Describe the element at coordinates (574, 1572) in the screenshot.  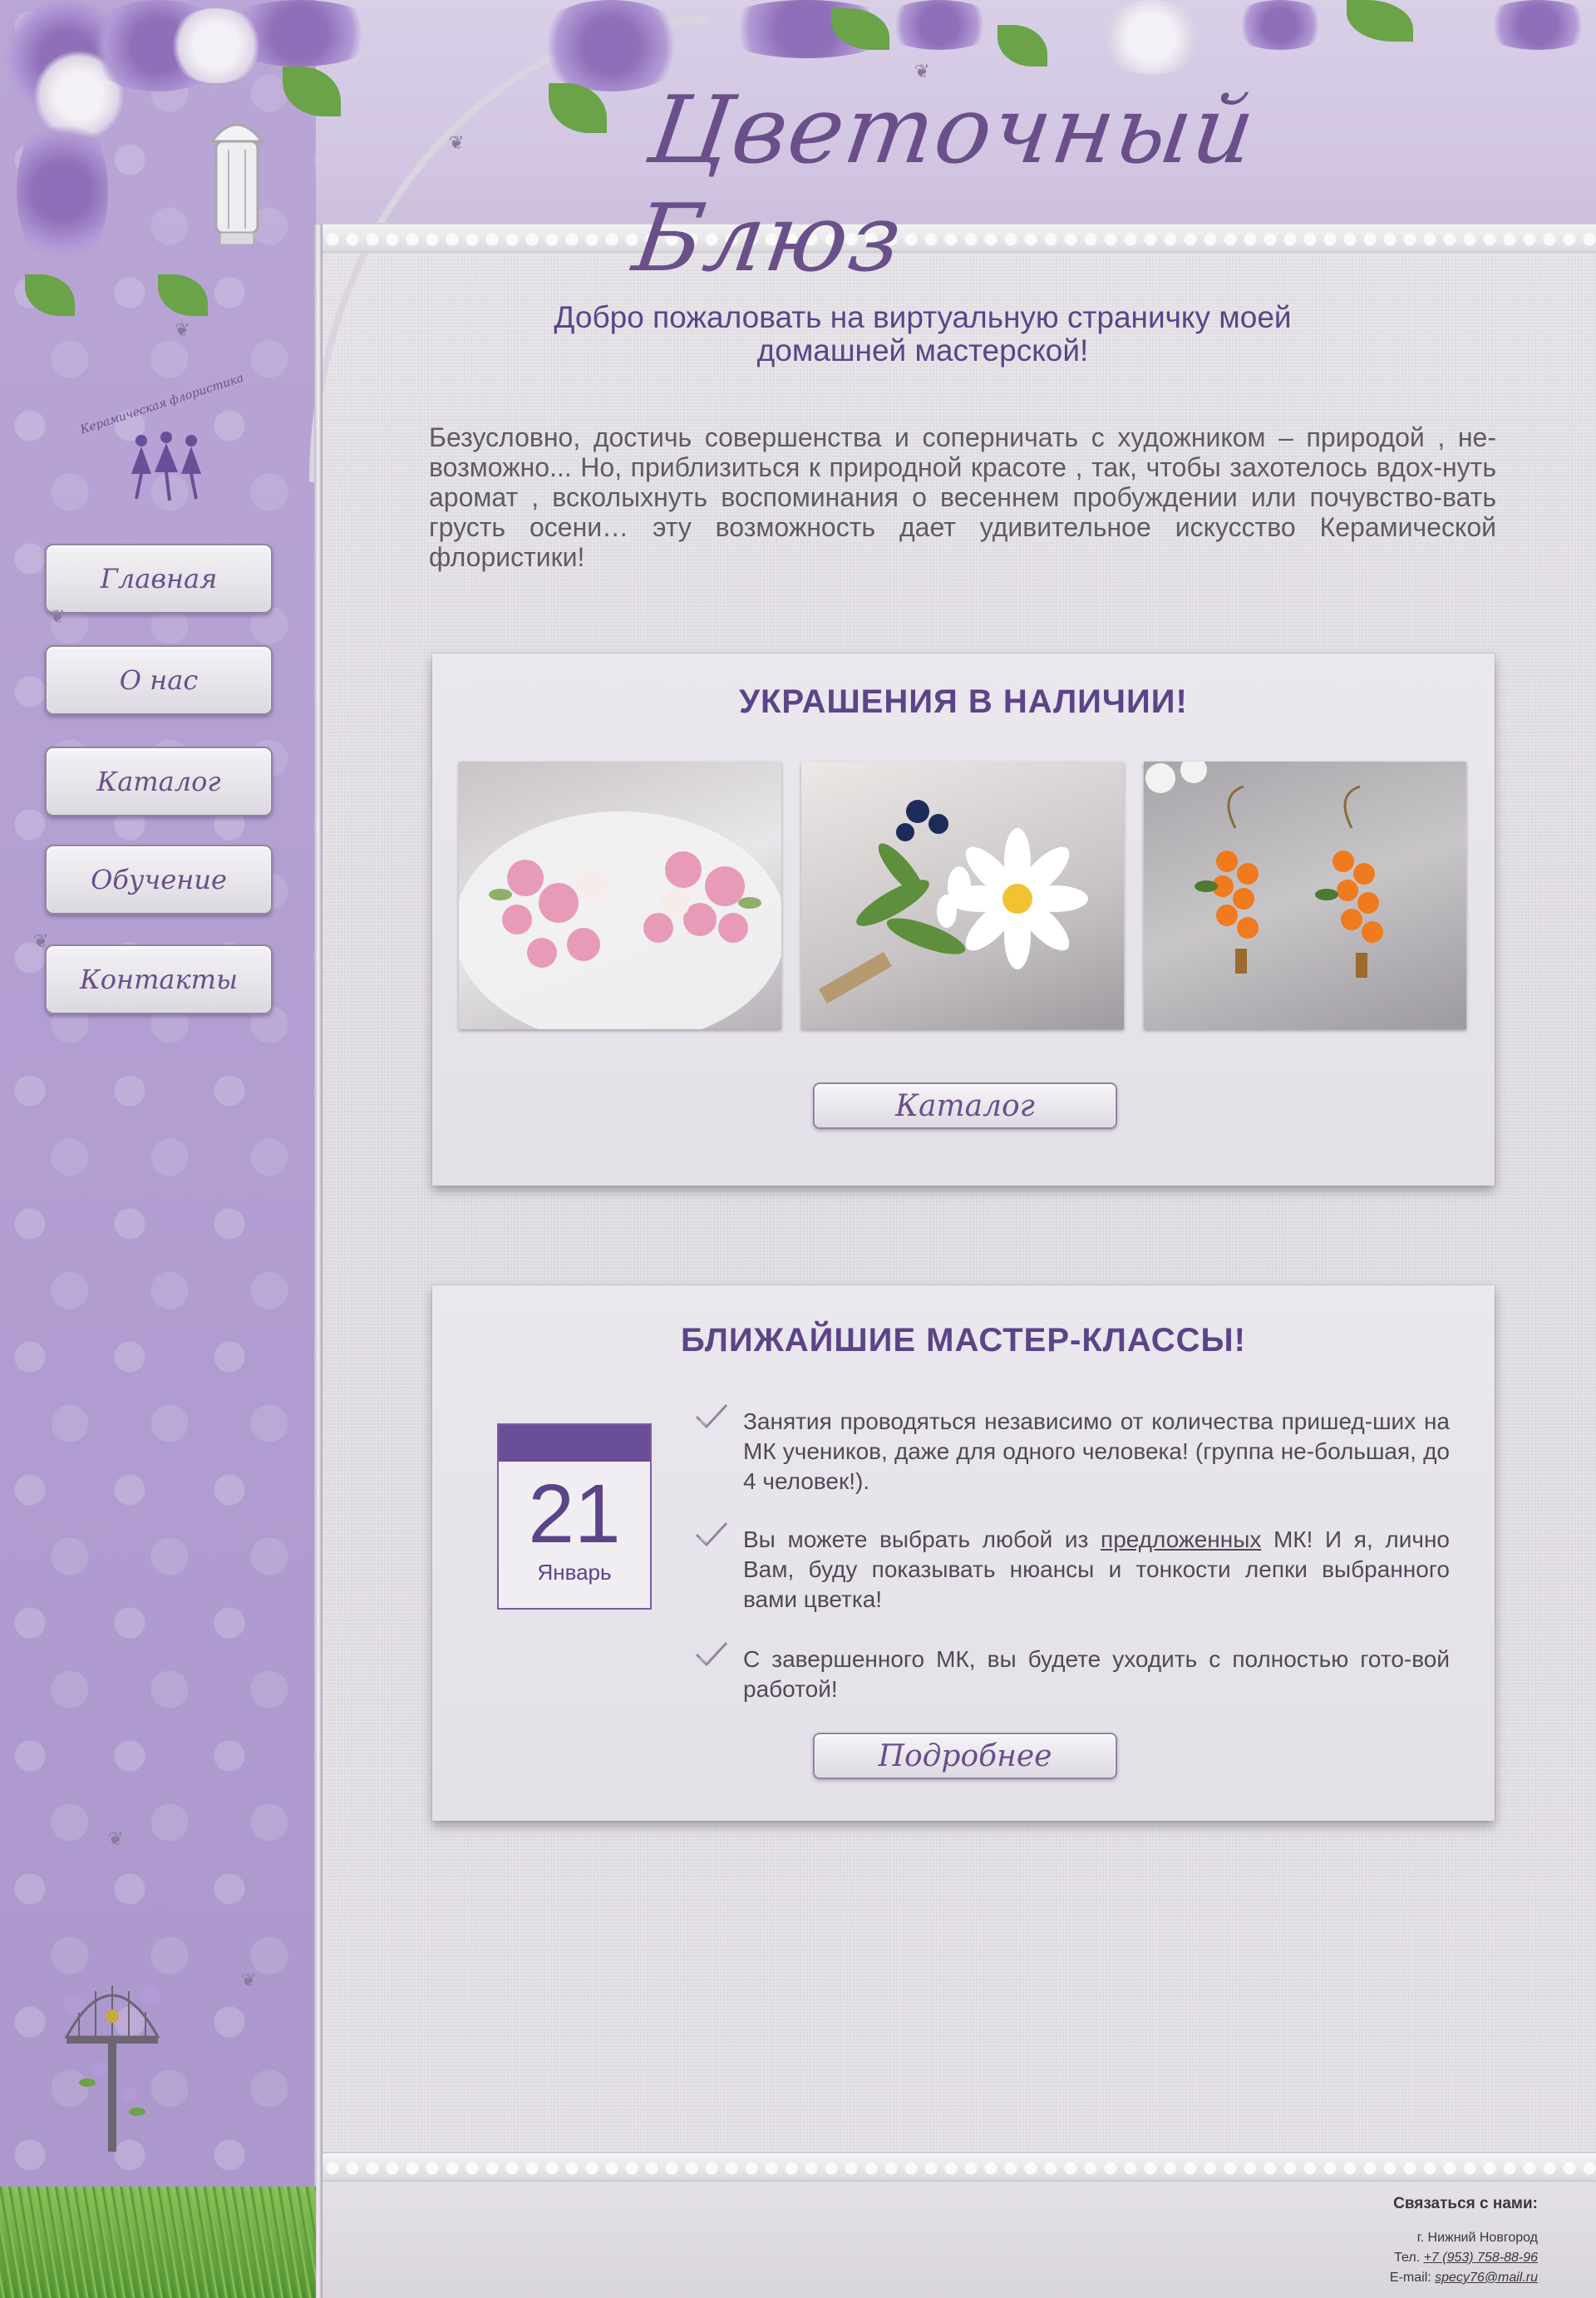
I see `calendar-month: Январь` at that location.